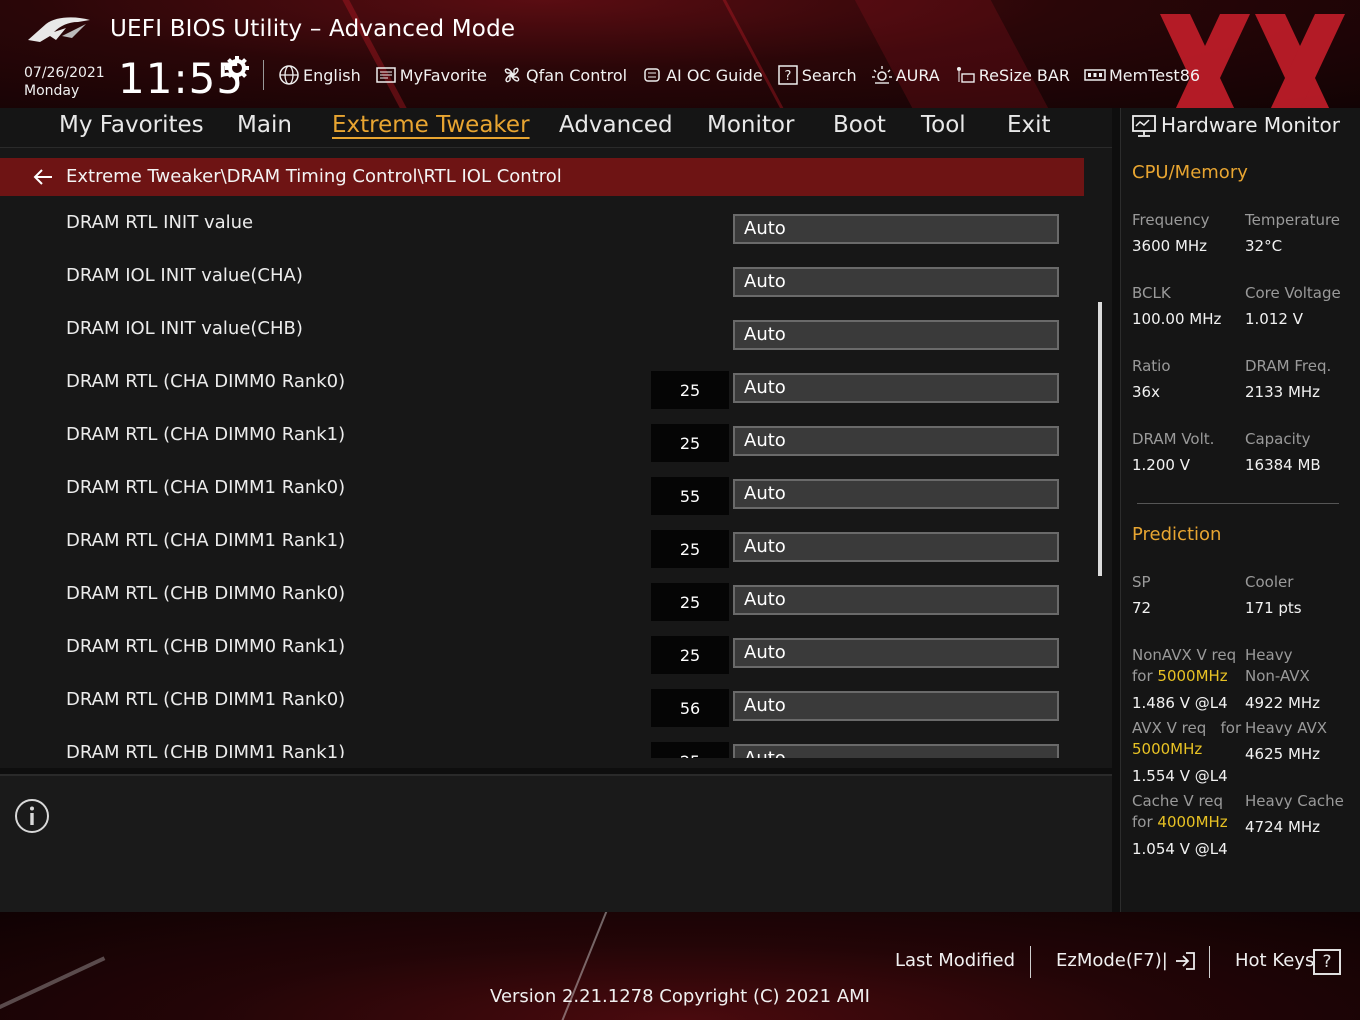  I want to click on setting-row: DRAM IOL INIT value(CHA) Auto, so click(542, 279).